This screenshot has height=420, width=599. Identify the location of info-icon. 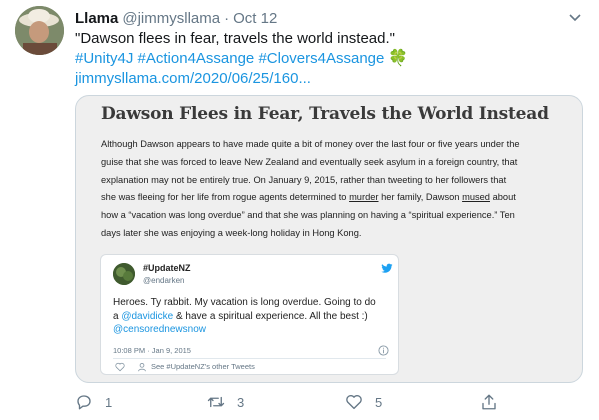
(383, 350).